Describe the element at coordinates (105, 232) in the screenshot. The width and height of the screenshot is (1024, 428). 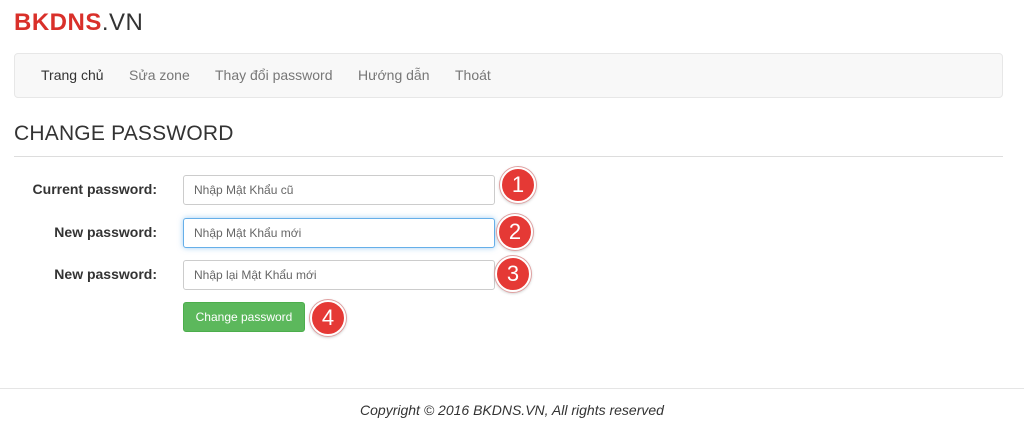
I see `new-password-label: New password:` at that location.